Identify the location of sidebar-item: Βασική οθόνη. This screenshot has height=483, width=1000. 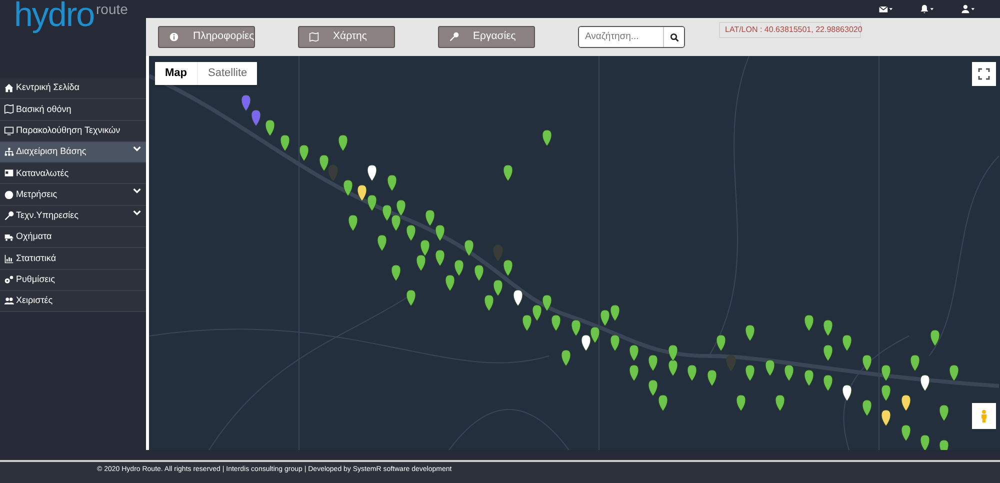
(73, 110).